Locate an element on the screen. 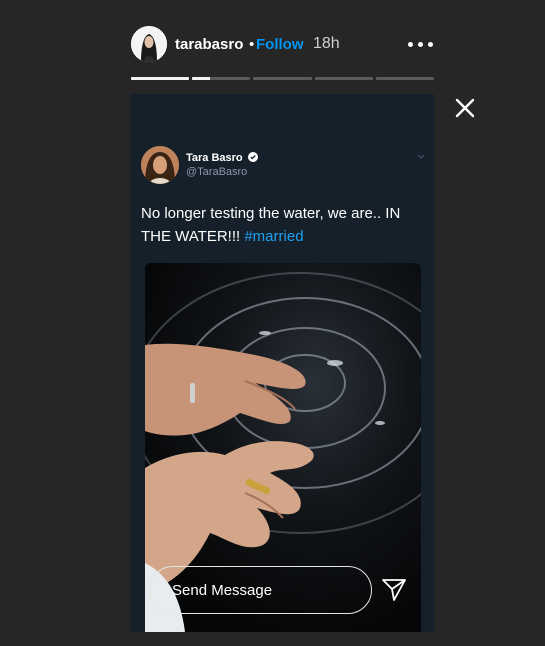 The image size is (545, 646). avatar-photo-icon is located at coordinates (149, 44).